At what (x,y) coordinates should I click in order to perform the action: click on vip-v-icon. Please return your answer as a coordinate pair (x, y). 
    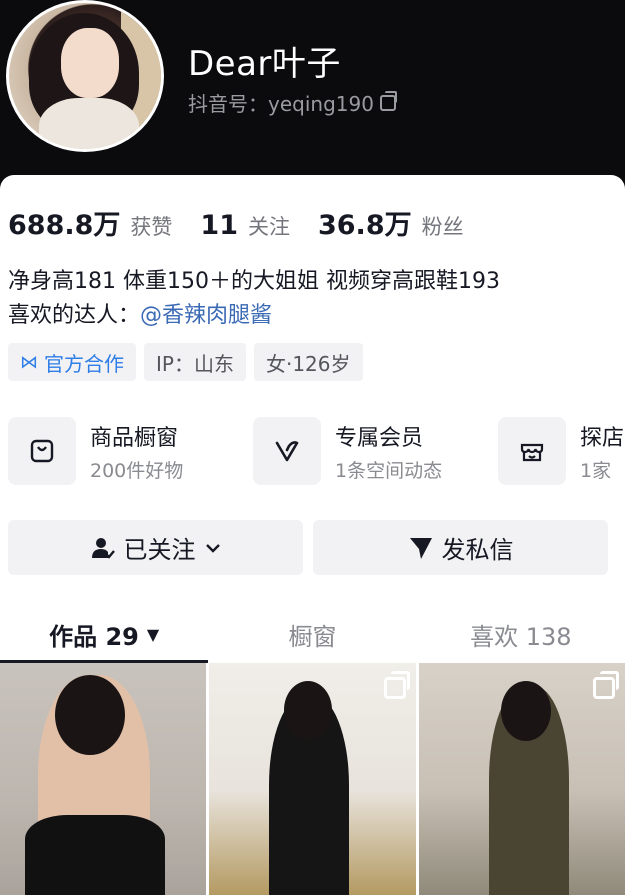
    Looking at the image, I should click on (287, 451).